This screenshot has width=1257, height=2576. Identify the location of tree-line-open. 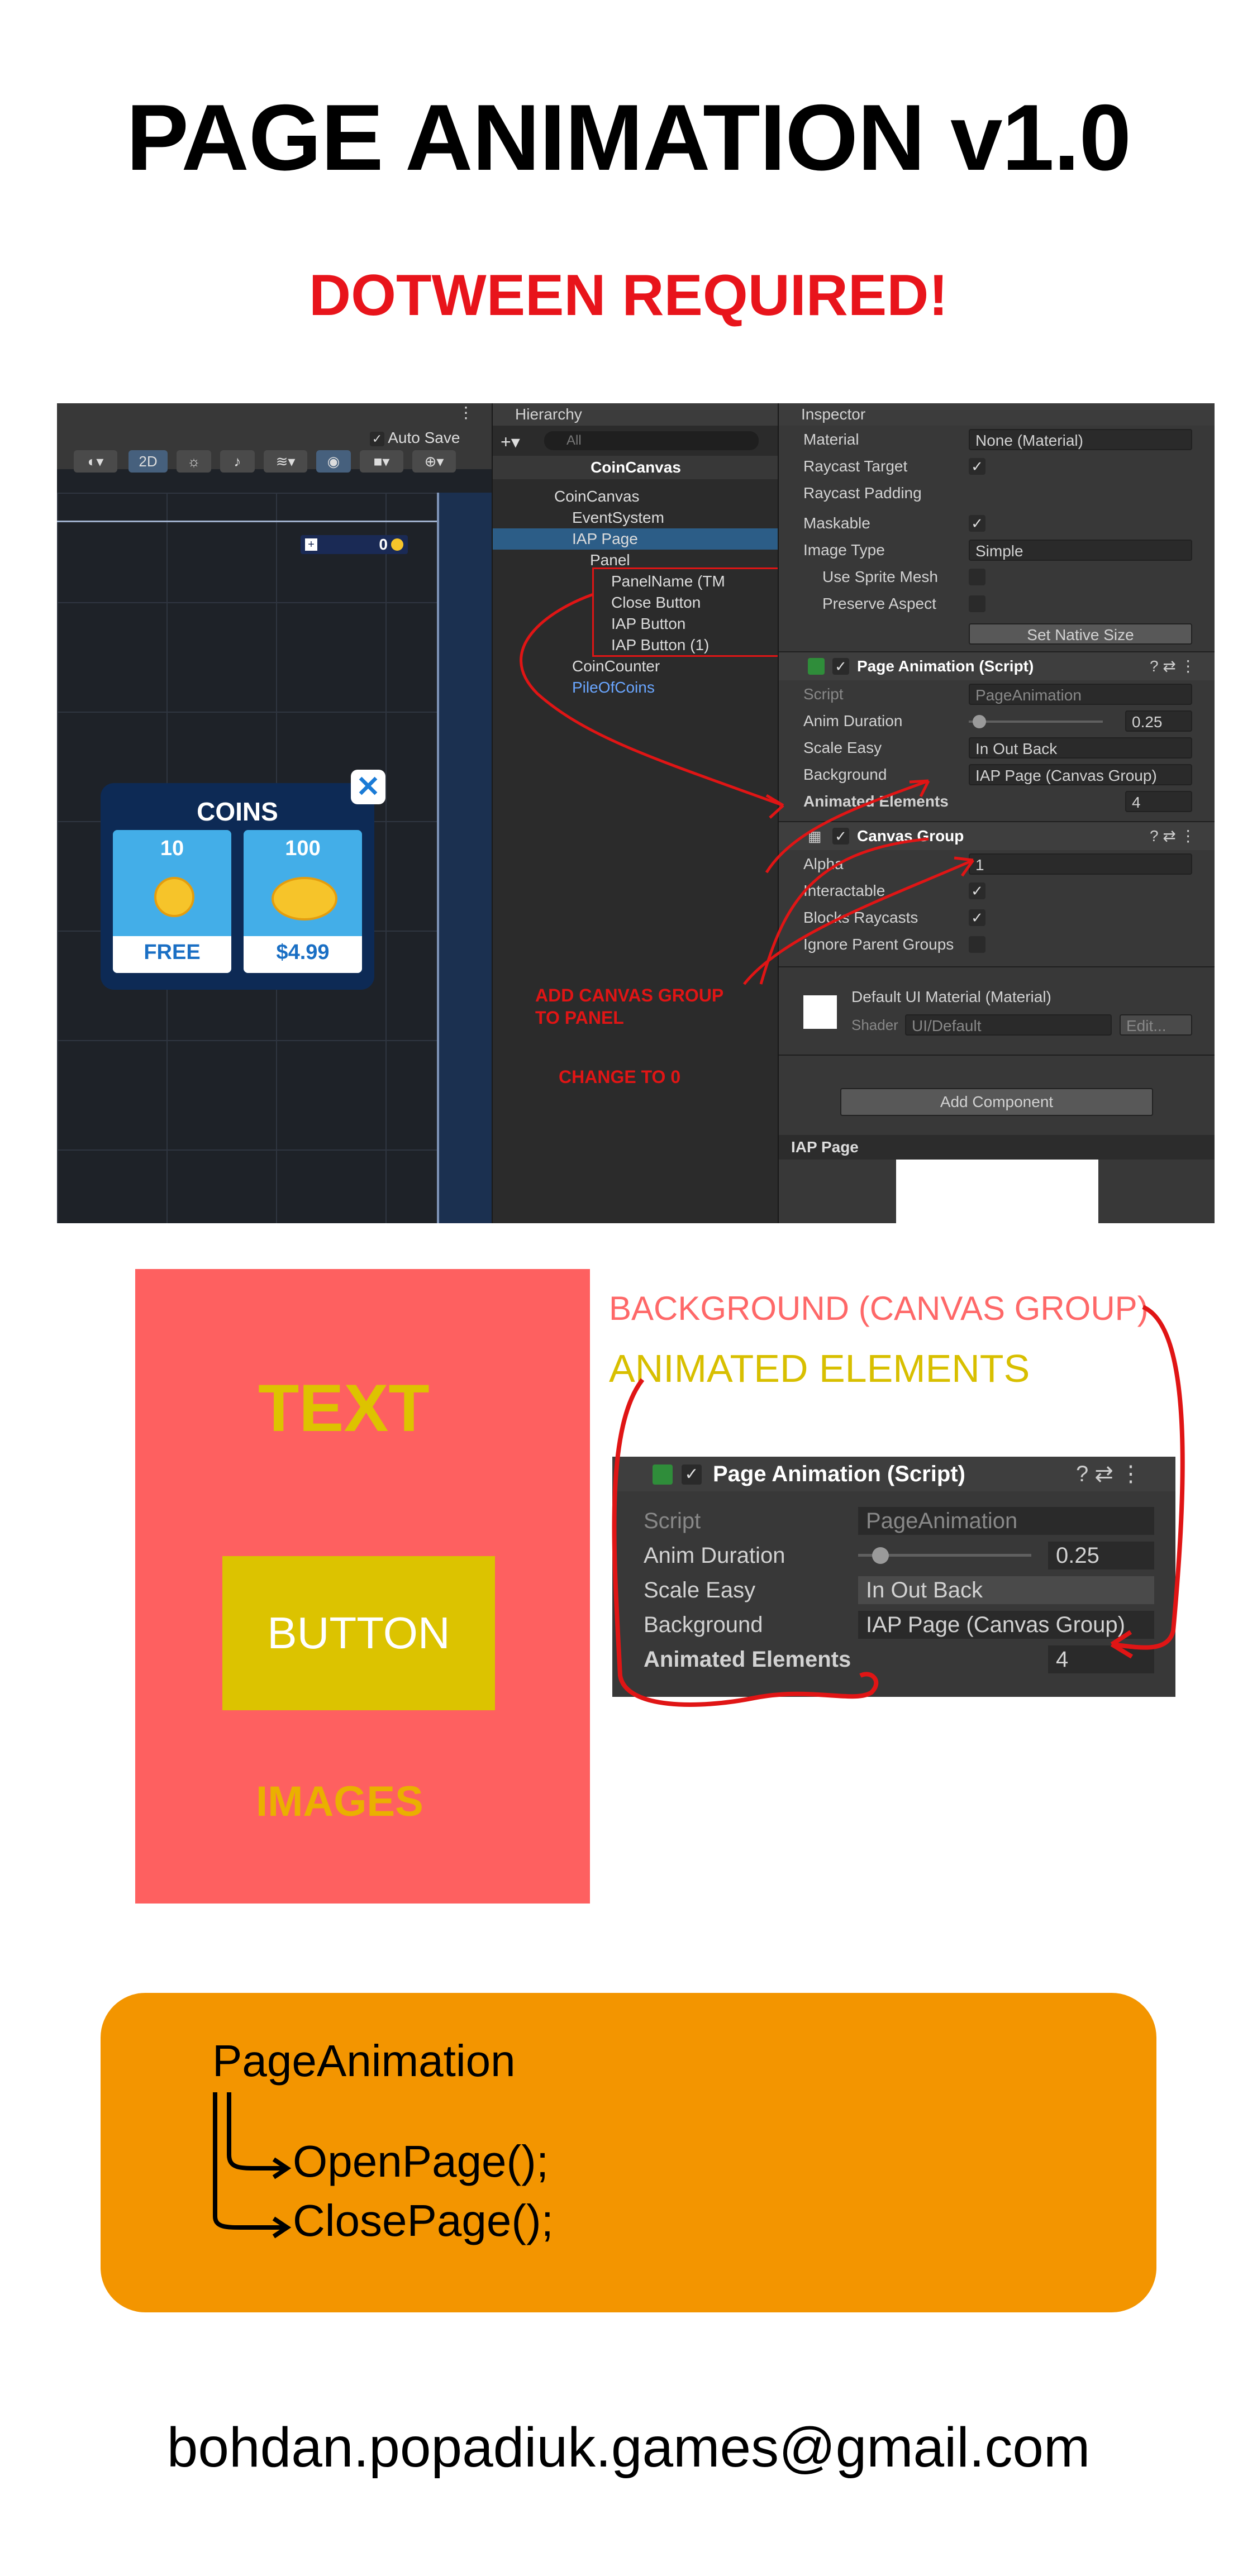
(256, 2131).